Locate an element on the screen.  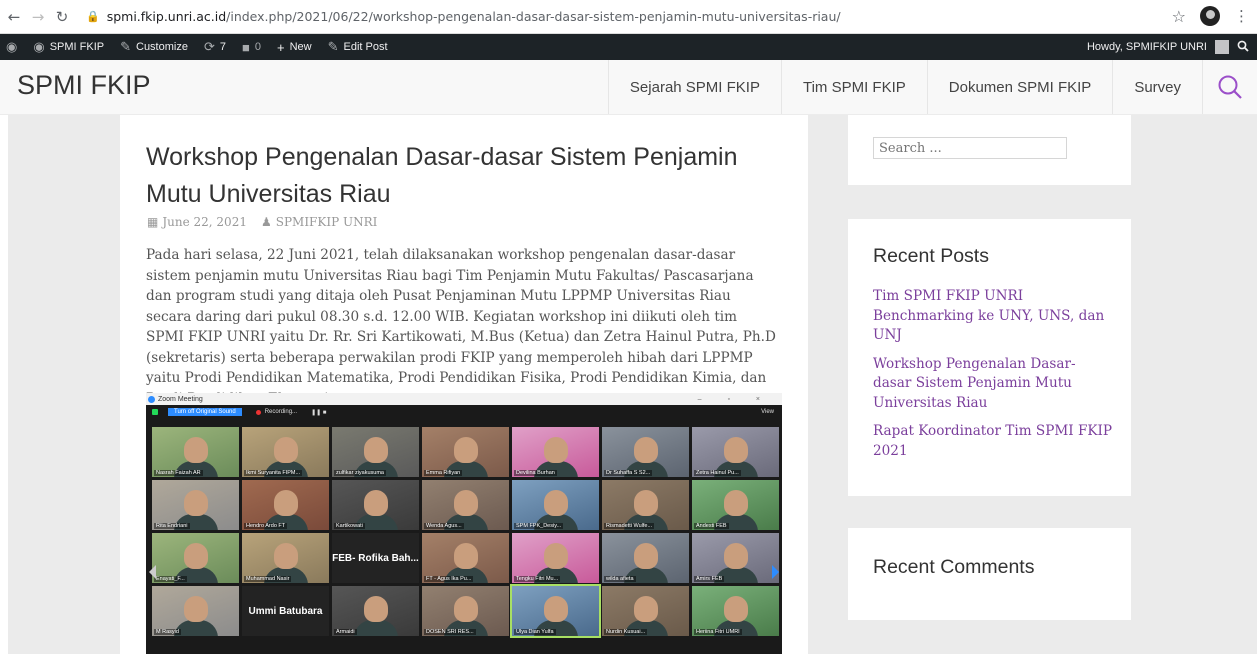
recent-comments-widget: Recent Comments is located at coordinates (989, 574).